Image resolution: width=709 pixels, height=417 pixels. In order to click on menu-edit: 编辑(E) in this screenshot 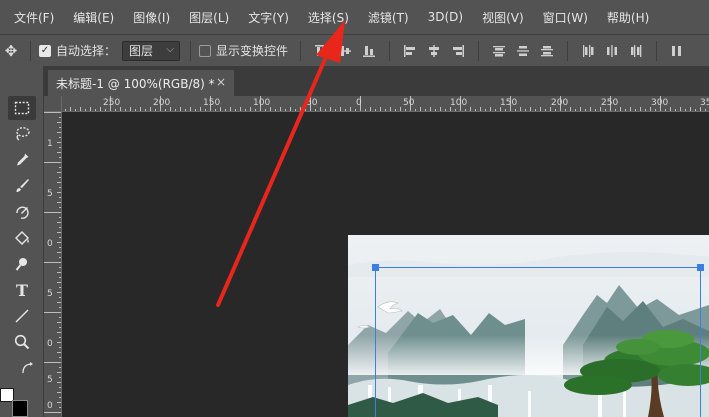, I will do `click(93, 17)`.